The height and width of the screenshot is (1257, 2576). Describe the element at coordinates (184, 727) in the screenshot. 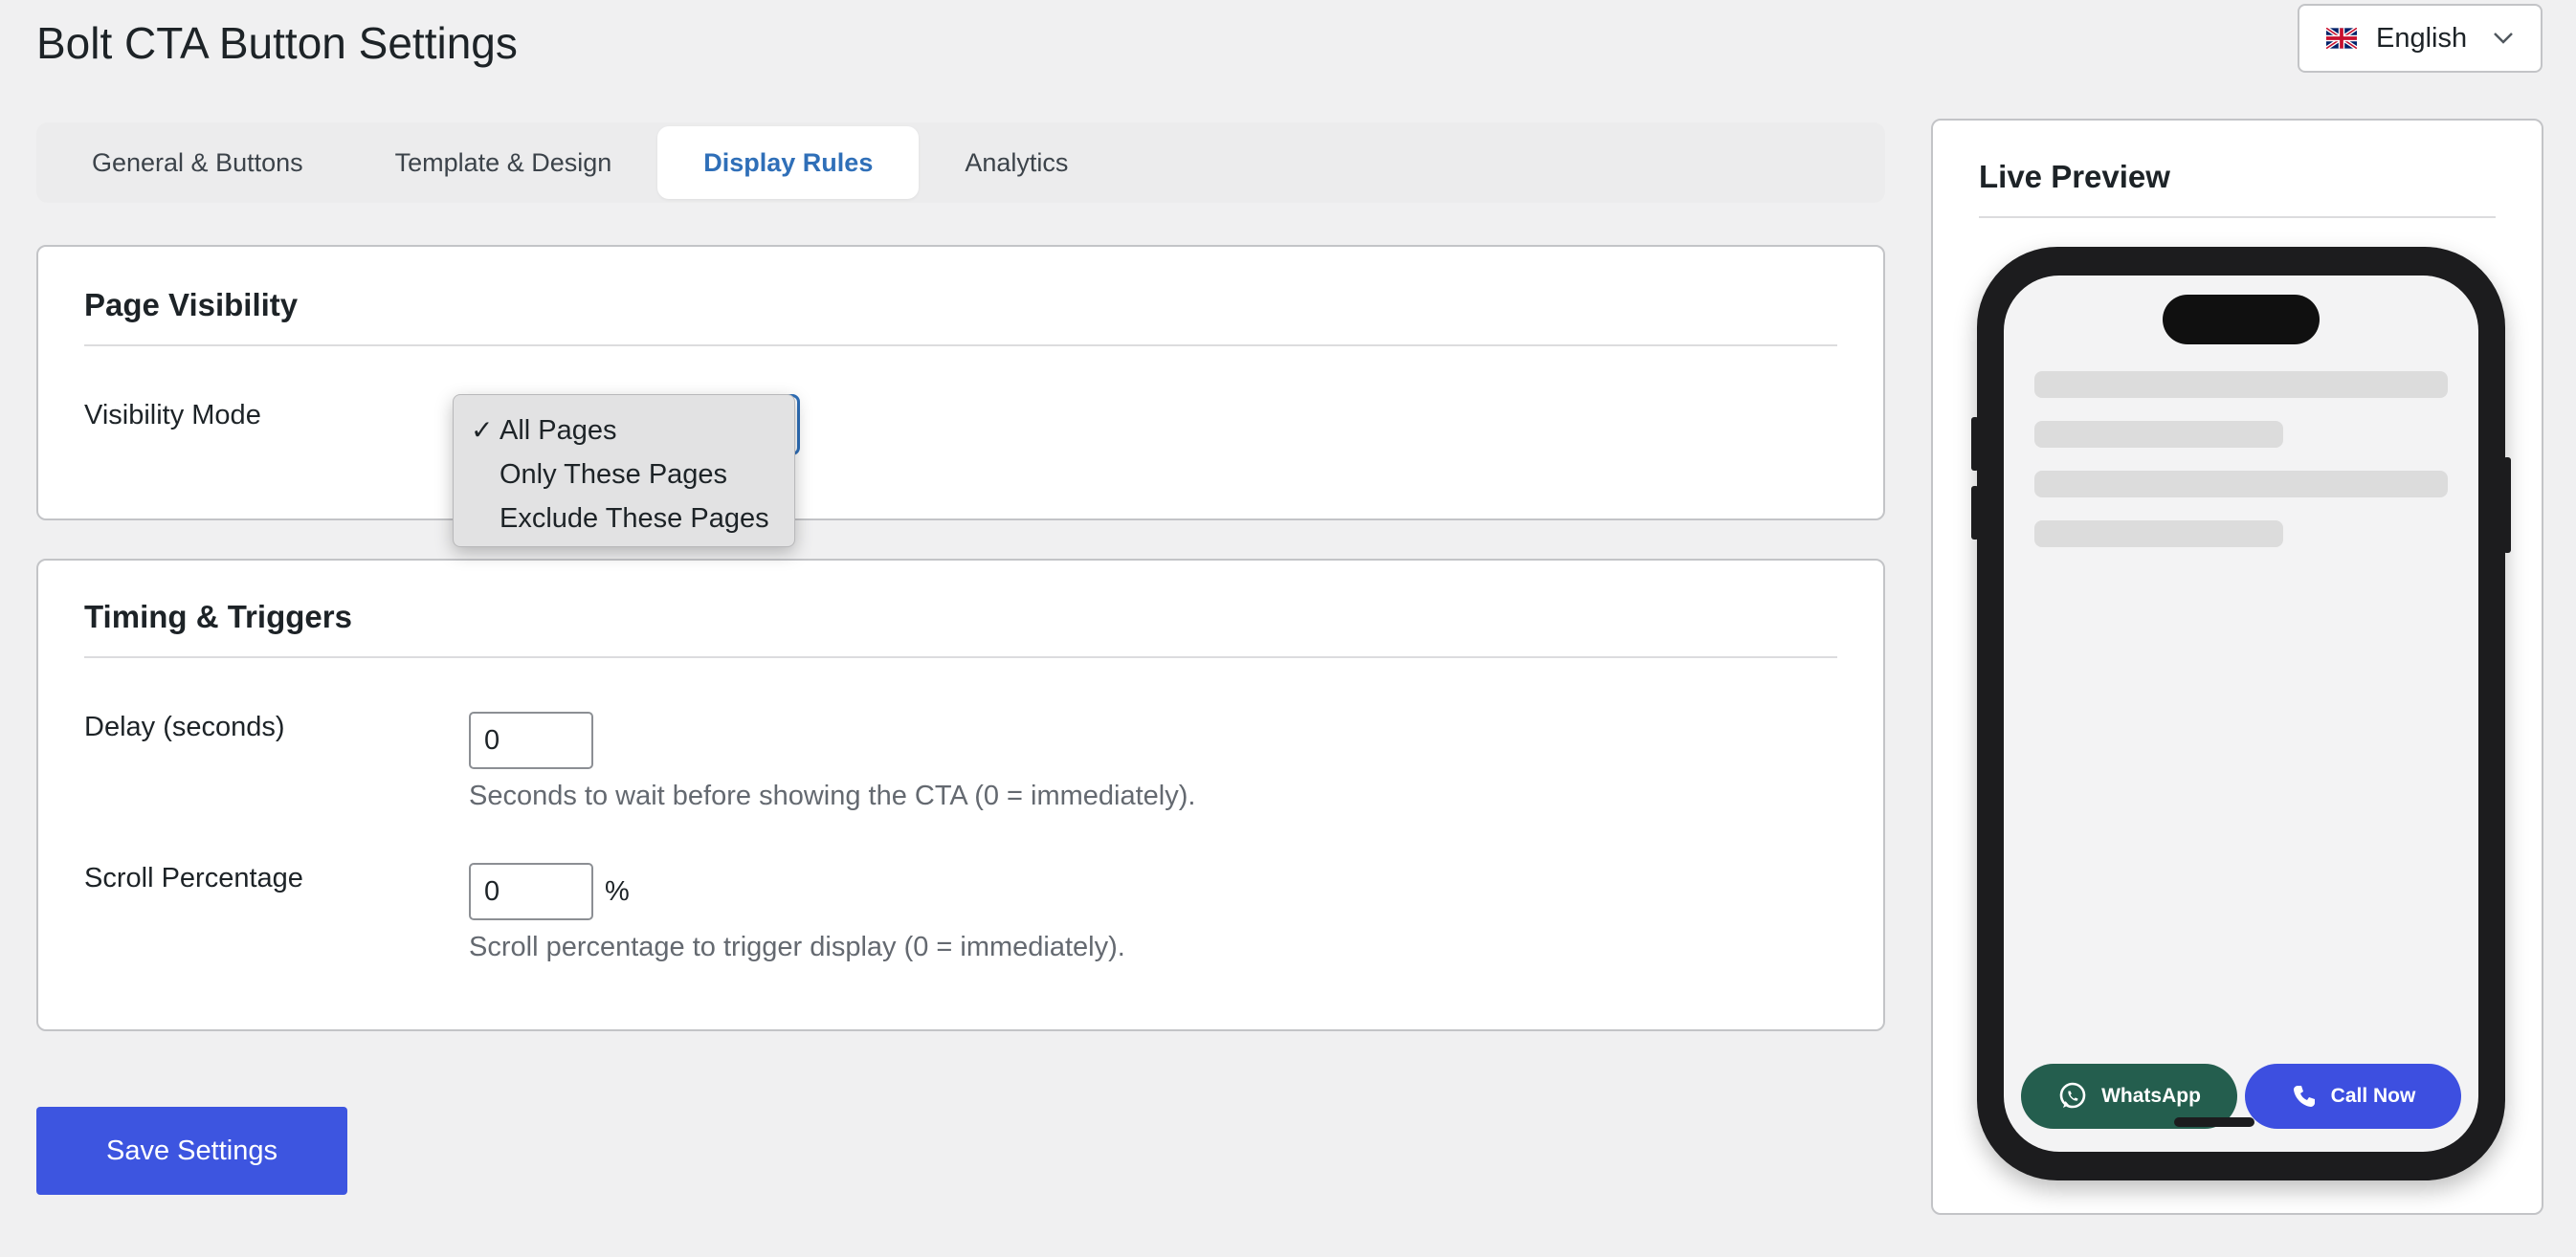

I see `delay-label: Delay (seconds)` at that location.